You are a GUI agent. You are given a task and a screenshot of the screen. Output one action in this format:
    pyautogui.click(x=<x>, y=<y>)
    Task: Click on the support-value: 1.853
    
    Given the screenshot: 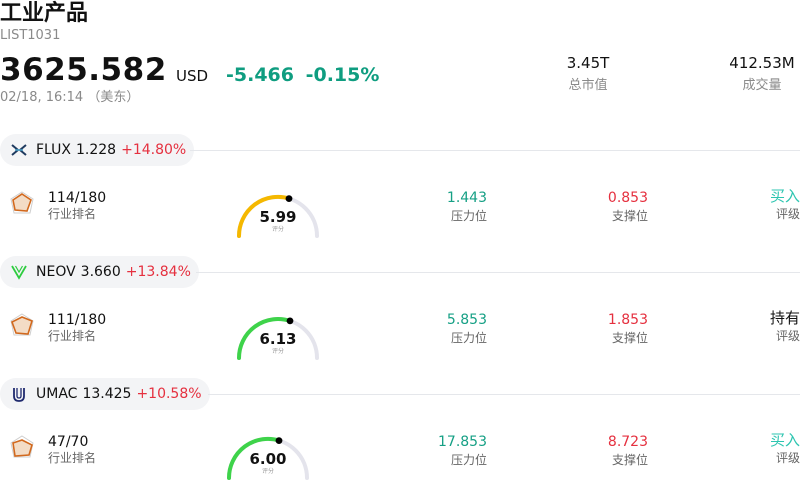 What is the action you would take?
    pyautogui.click(x=627, y=320)
    